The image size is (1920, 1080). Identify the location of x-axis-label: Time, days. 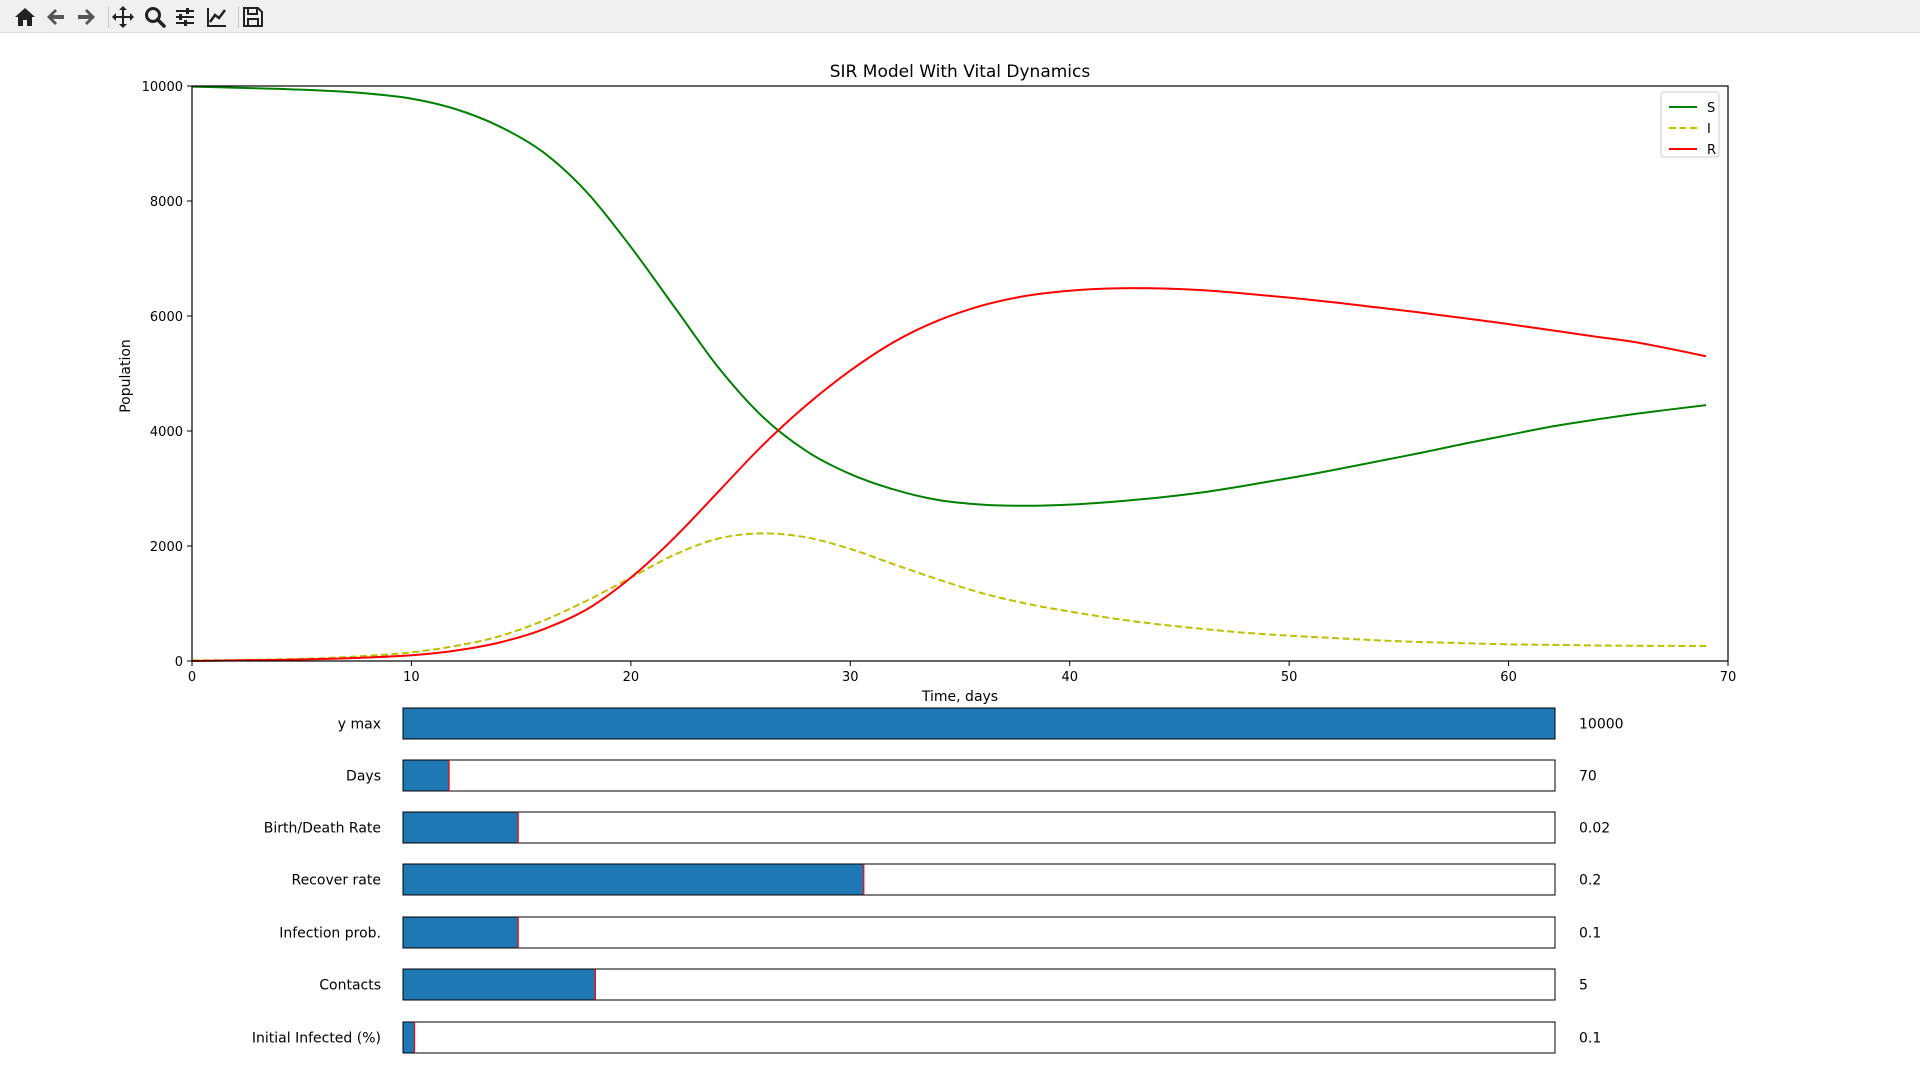
(959, 697).